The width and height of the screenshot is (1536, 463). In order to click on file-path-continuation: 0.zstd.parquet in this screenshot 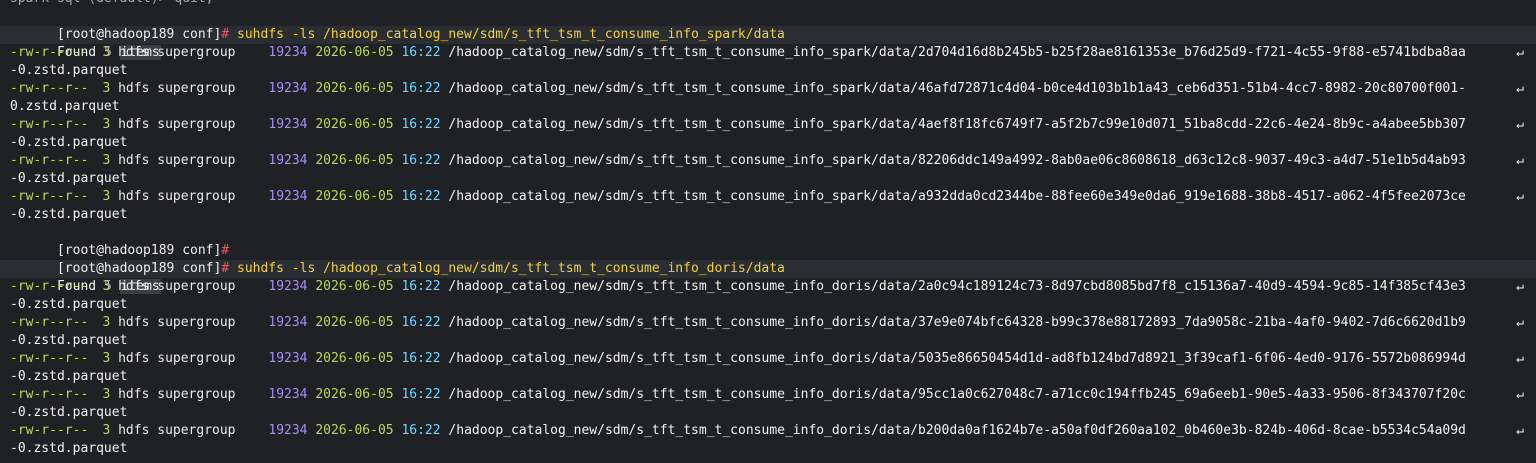, I will do `click(65, 106)`.